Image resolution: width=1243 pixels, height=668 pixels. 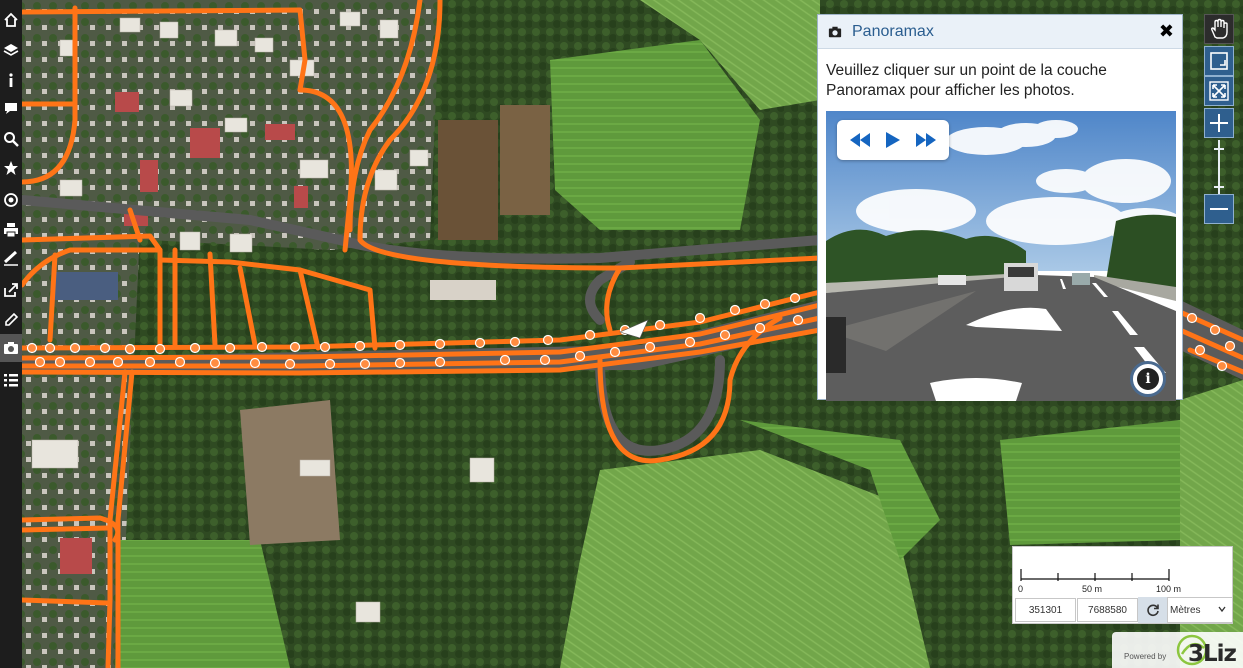 What do you see at coordinates (1166, 31) in the screenshot?
I see `close-icon: ✖` at bounding box center [1166, 31].